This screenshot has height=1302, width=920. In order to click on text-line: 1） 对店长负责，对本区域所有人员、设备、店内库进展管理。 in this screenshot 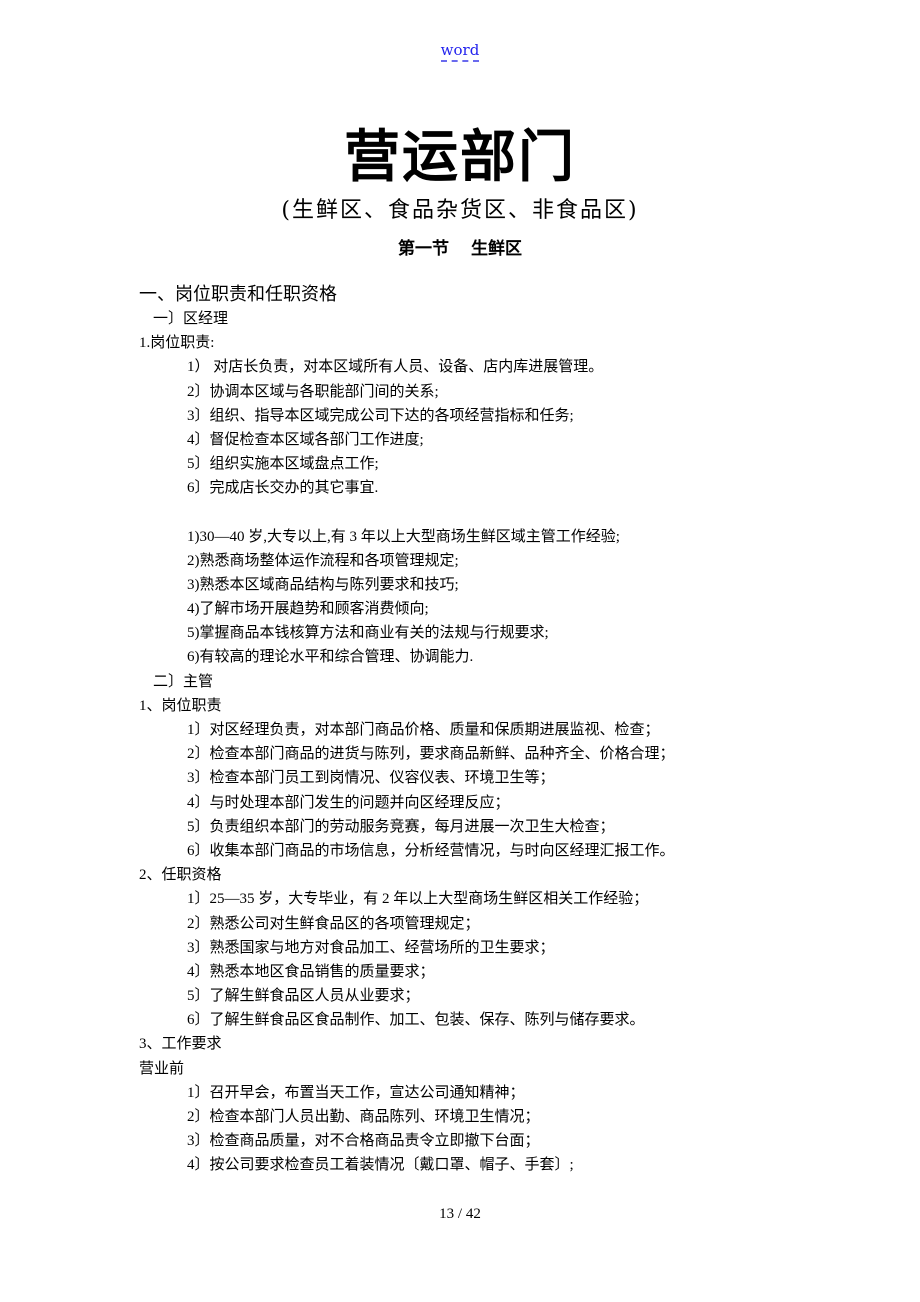, I will do `click(395, 367)`.